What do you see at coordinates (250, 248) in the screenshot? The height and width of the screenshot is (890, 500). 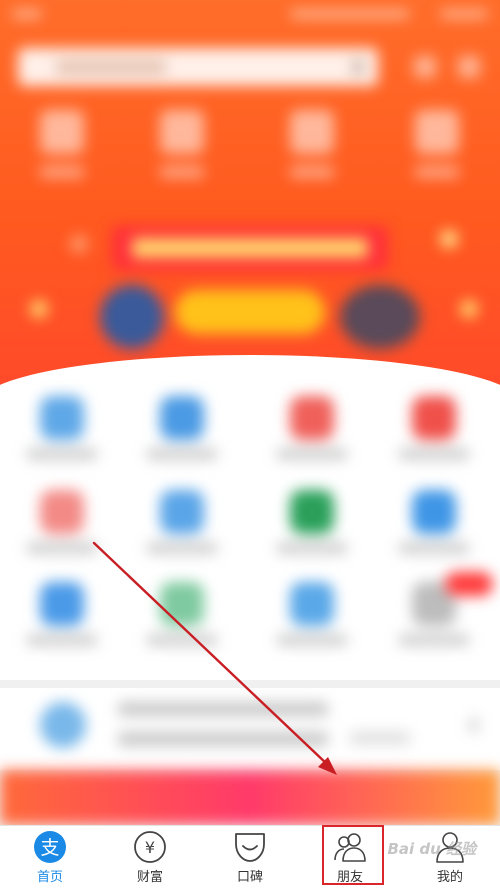 I see `promo-banner` at bounding box center [250, 248].